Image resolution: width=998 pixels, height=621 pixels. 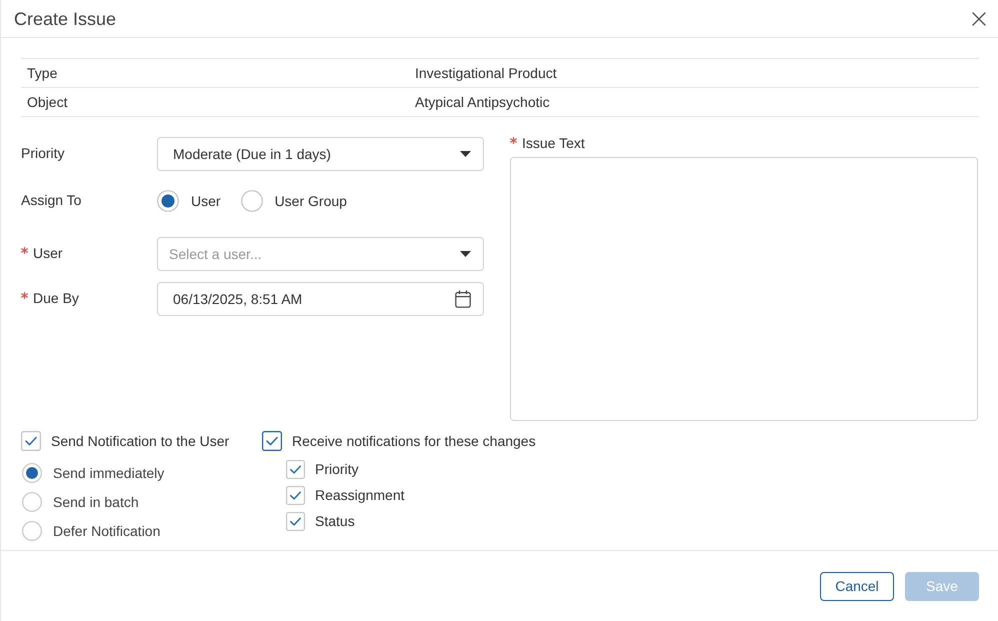 I want to click on info-label: Type, so click(x=42, y=72).